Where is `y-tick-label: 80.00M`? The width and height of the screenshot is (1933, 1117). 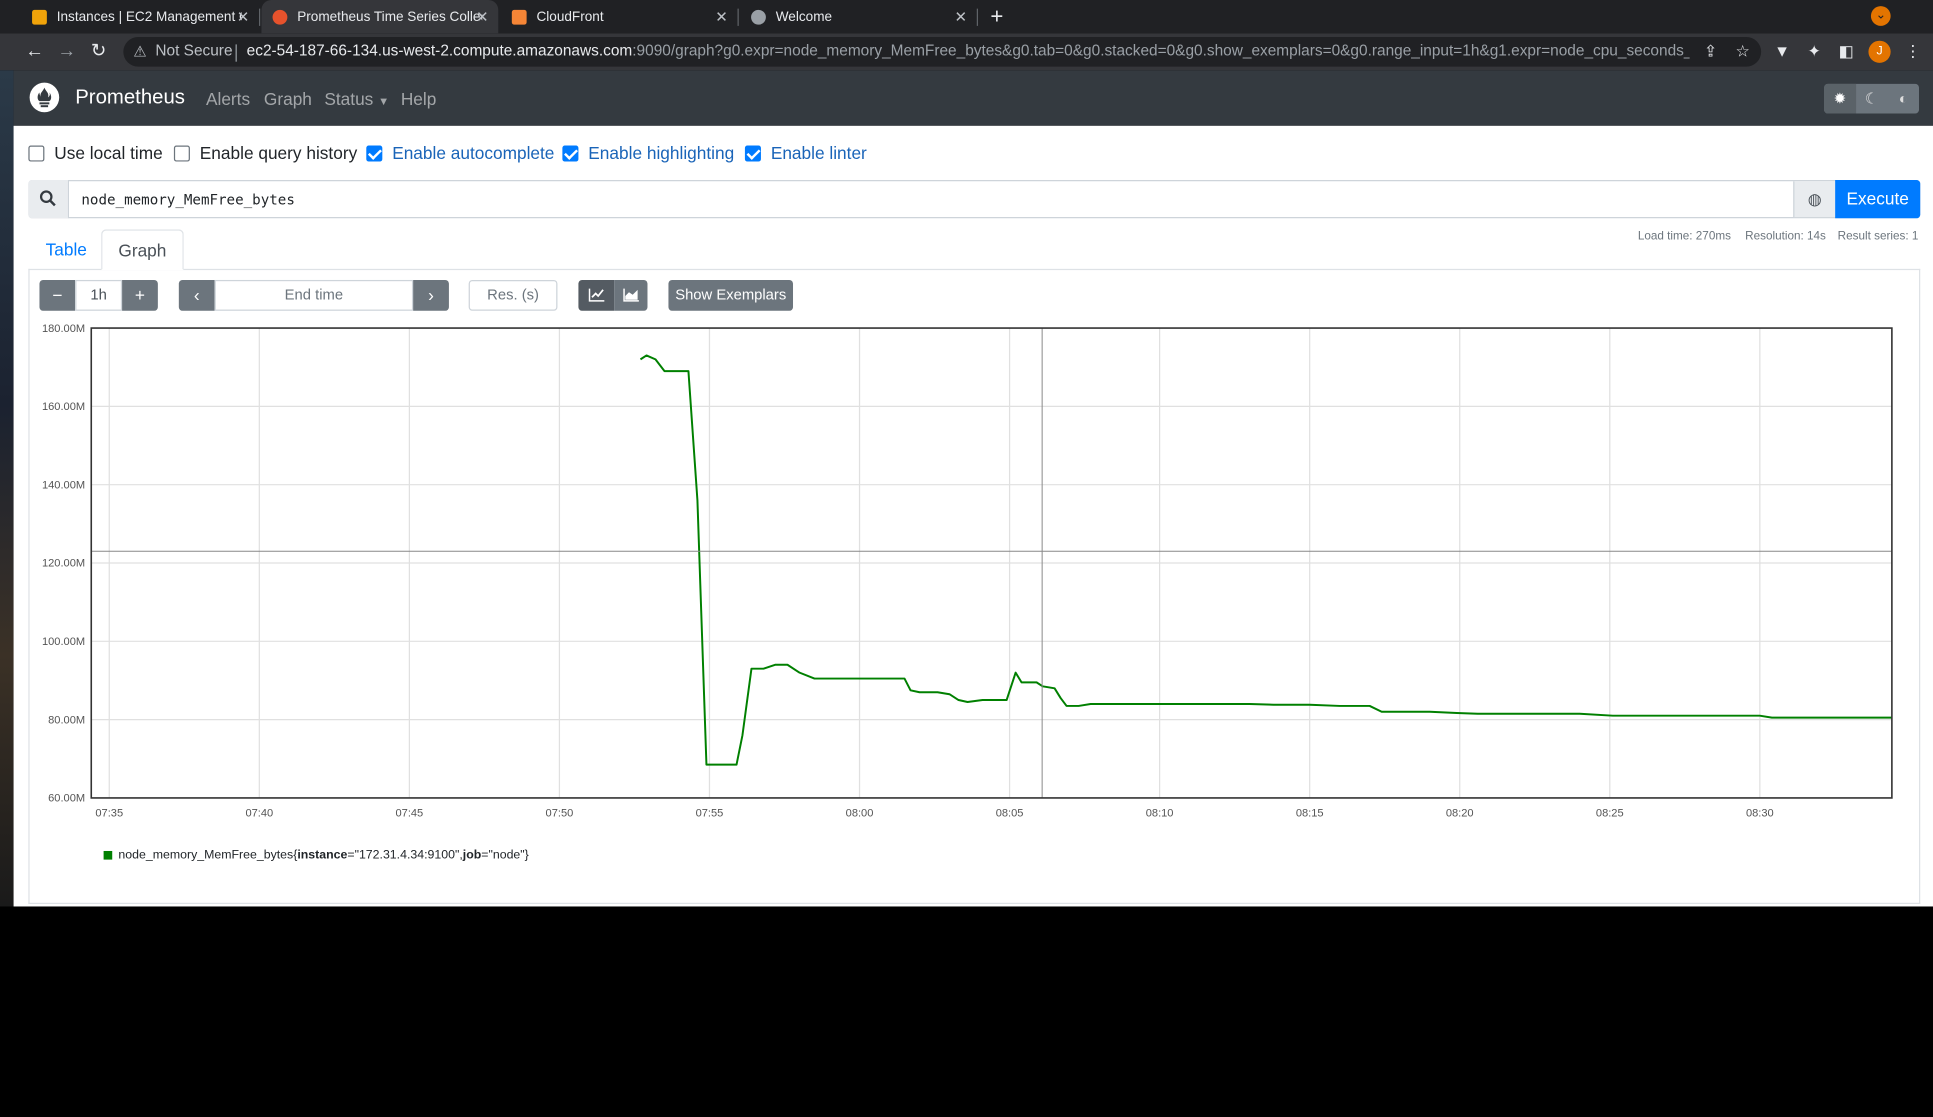 y-tick-label: 80.00M is located at coordinates (66, 720).